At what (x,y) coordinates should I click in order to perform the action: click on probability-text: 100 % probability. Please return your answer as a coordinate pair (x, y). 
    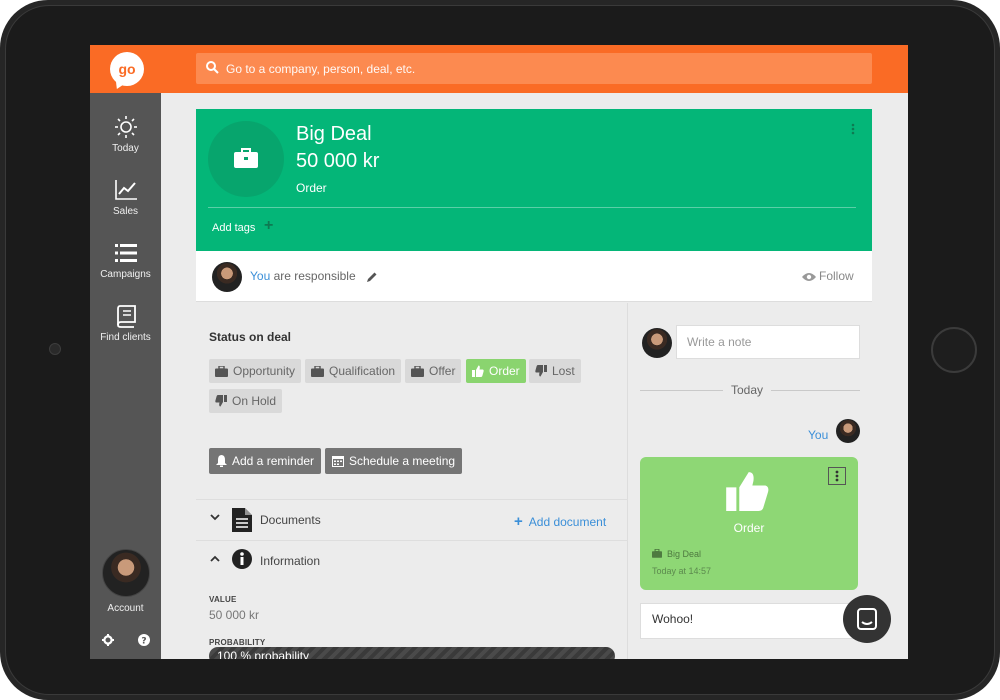
    Looking at the image, I should click on (263, 654).